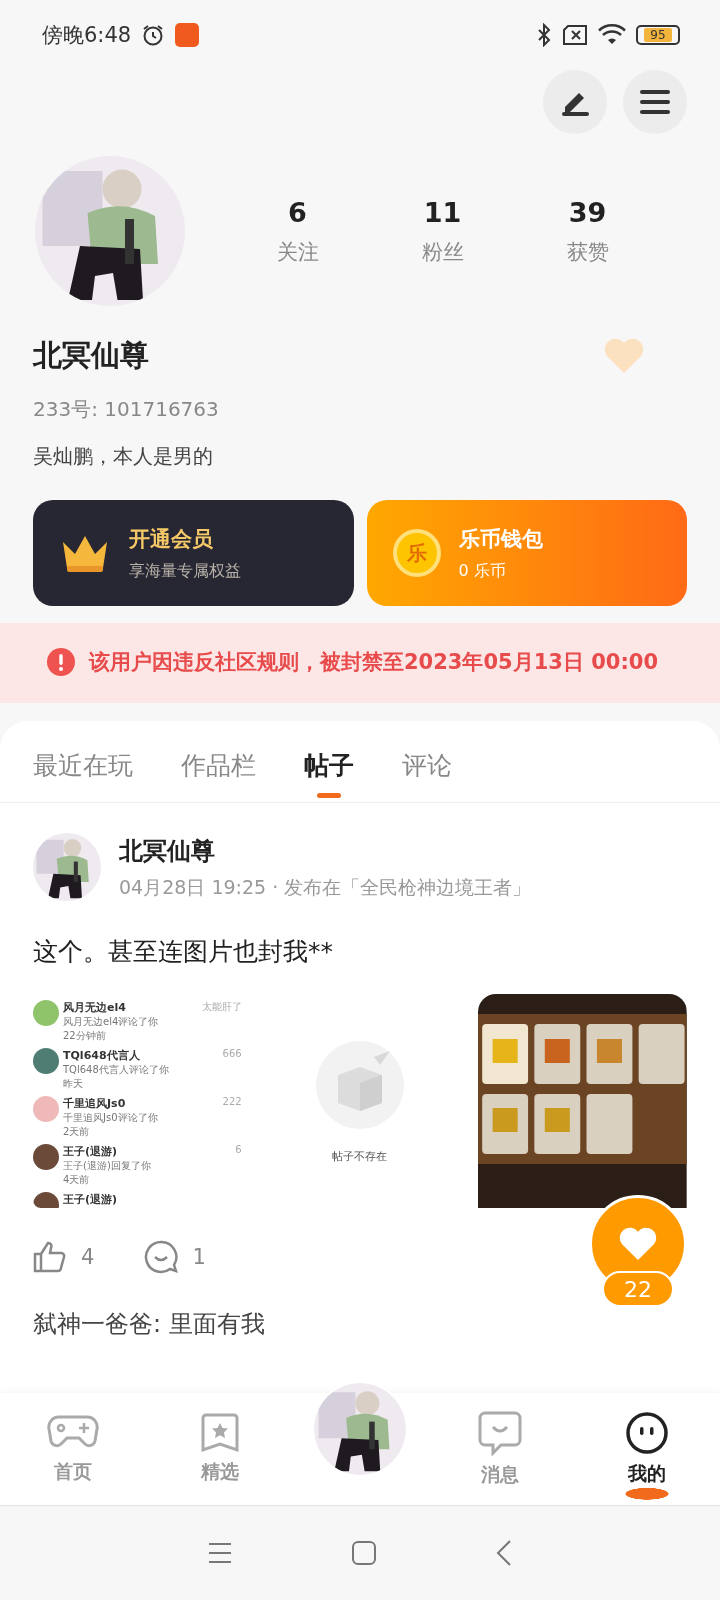 The image size is (720, 1600). I want to click on smiley-icon, so click(646, 1433).